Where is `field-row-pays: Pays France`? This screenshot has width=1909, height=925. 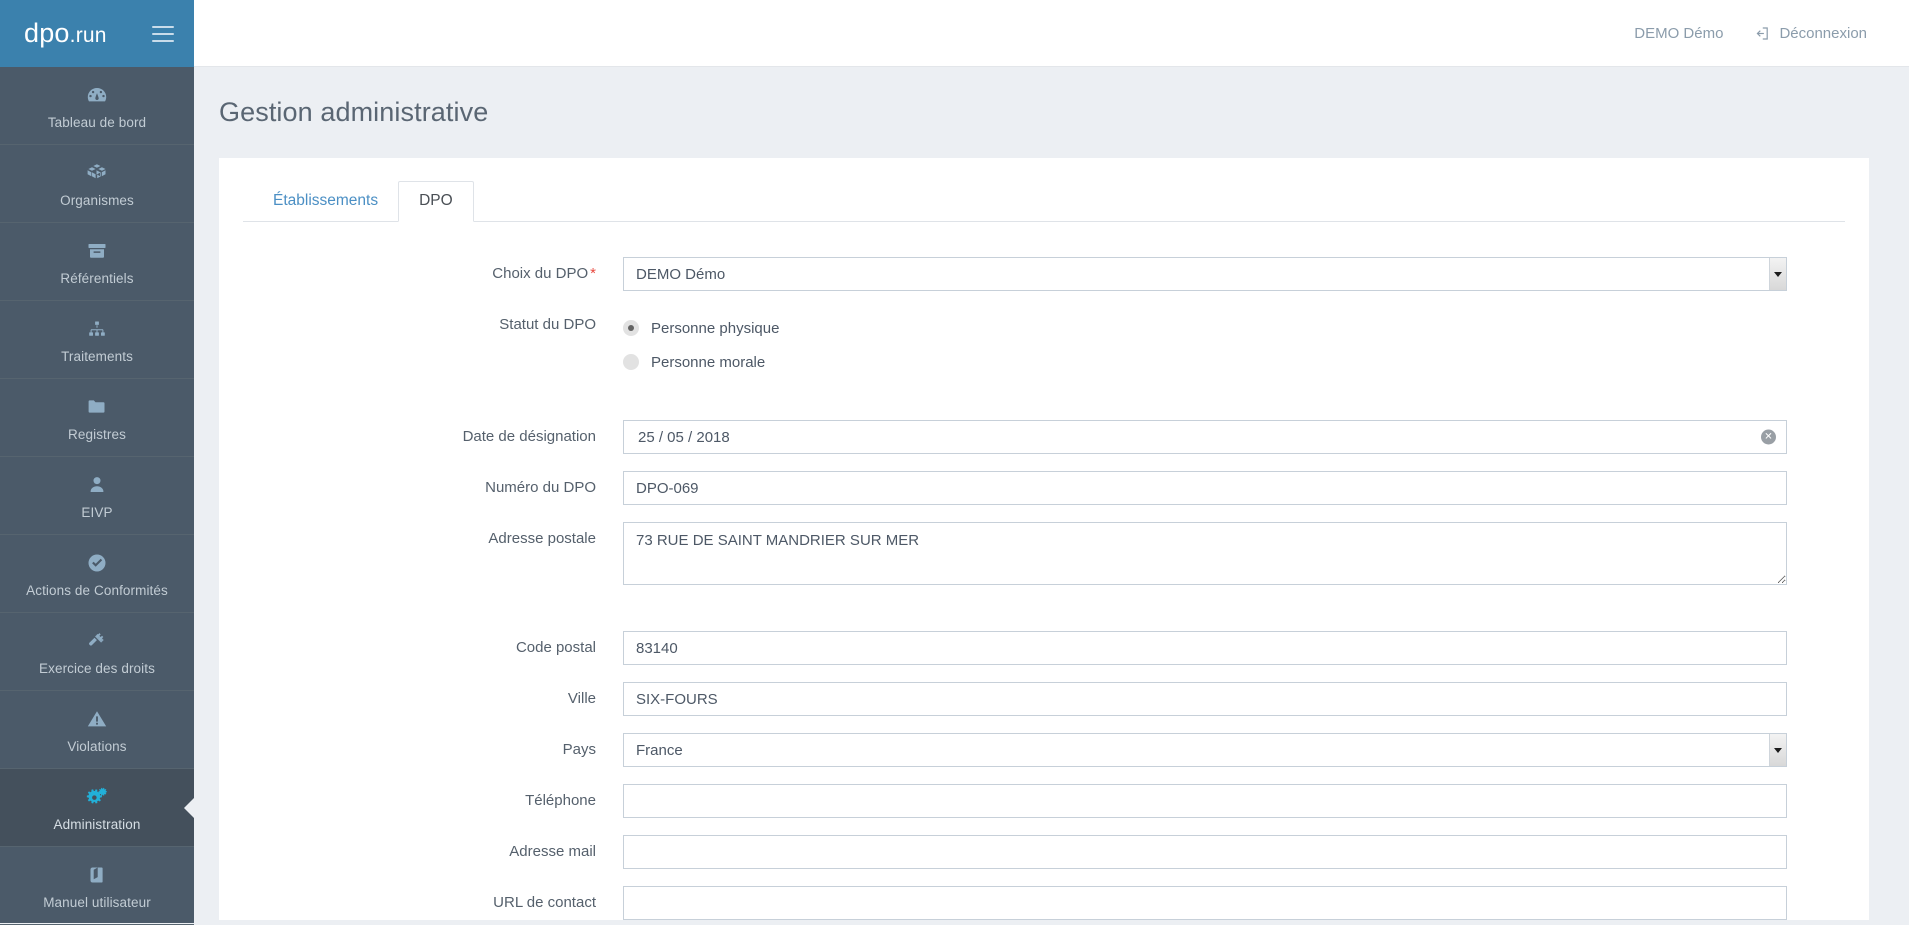 field-row-pays: Pays France is located at coordinates (1044, 750).